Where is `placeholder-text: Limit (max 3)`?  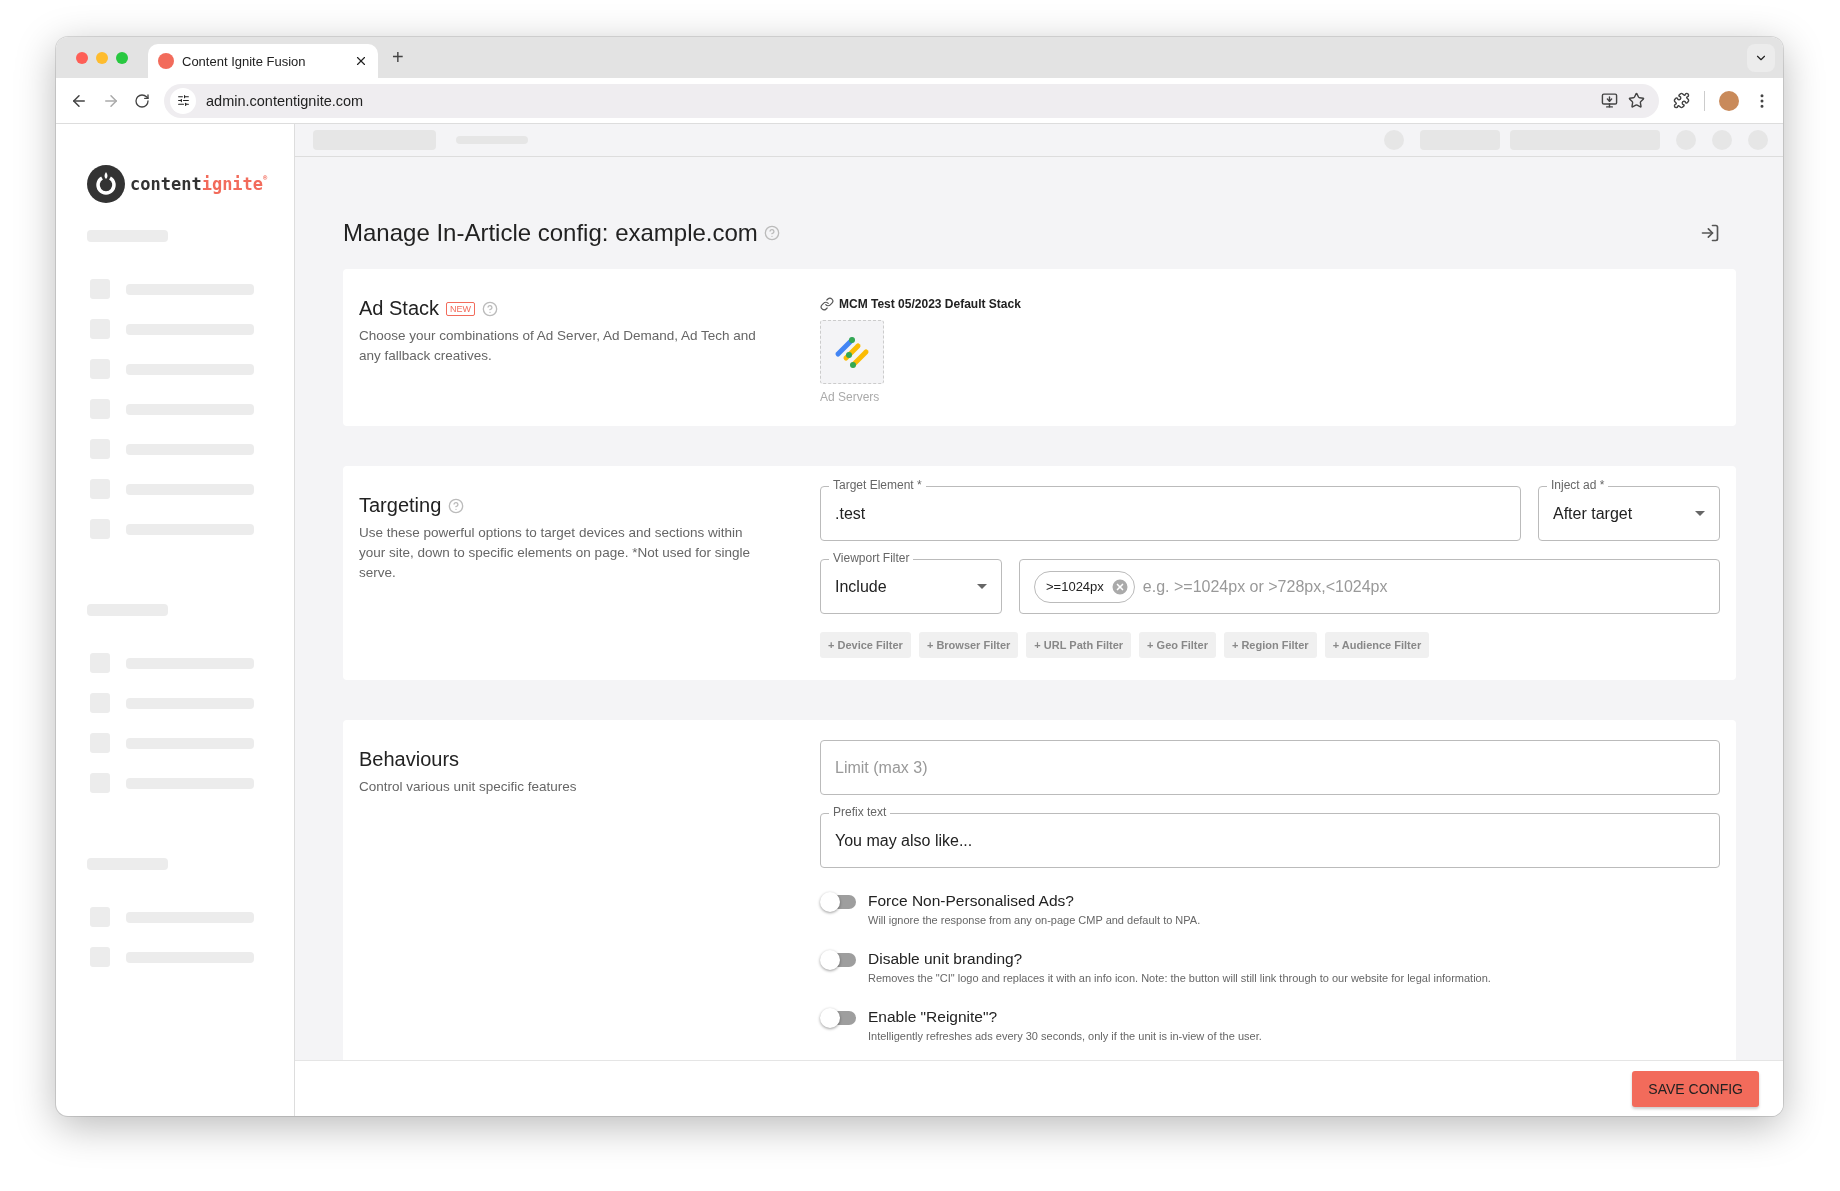
placeholder-text: Limit (max 3) is located at coordinates (881, 767).